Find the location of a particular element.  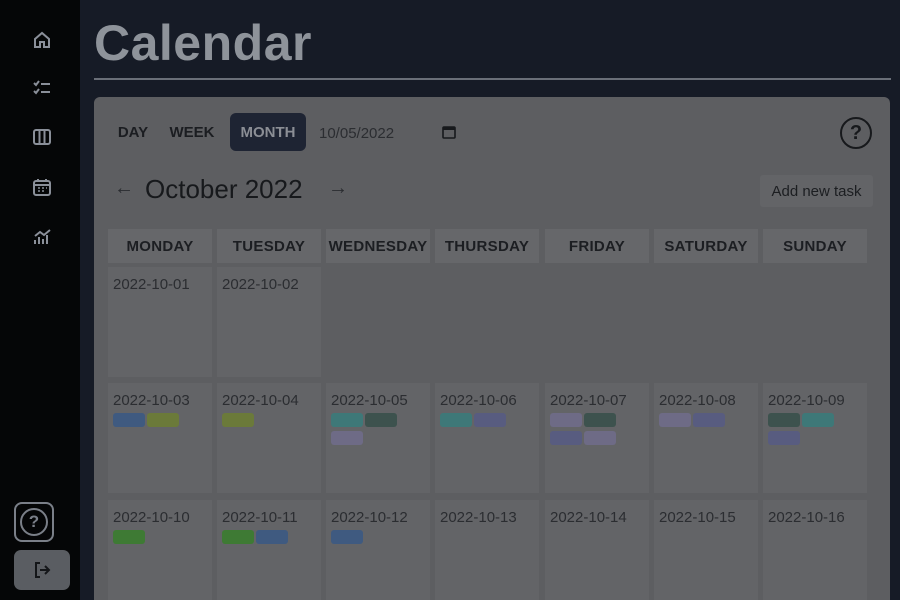

tasks-icon is located at coordinates (41, 87).